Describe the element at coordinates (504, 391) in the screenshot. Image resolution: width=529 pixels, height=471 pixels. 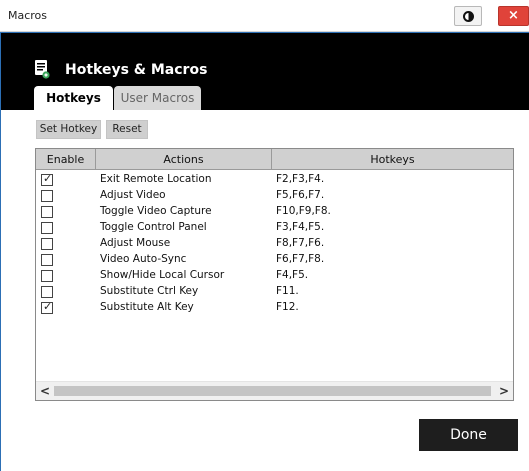
I see `scroll-right-icon: >` at that location.